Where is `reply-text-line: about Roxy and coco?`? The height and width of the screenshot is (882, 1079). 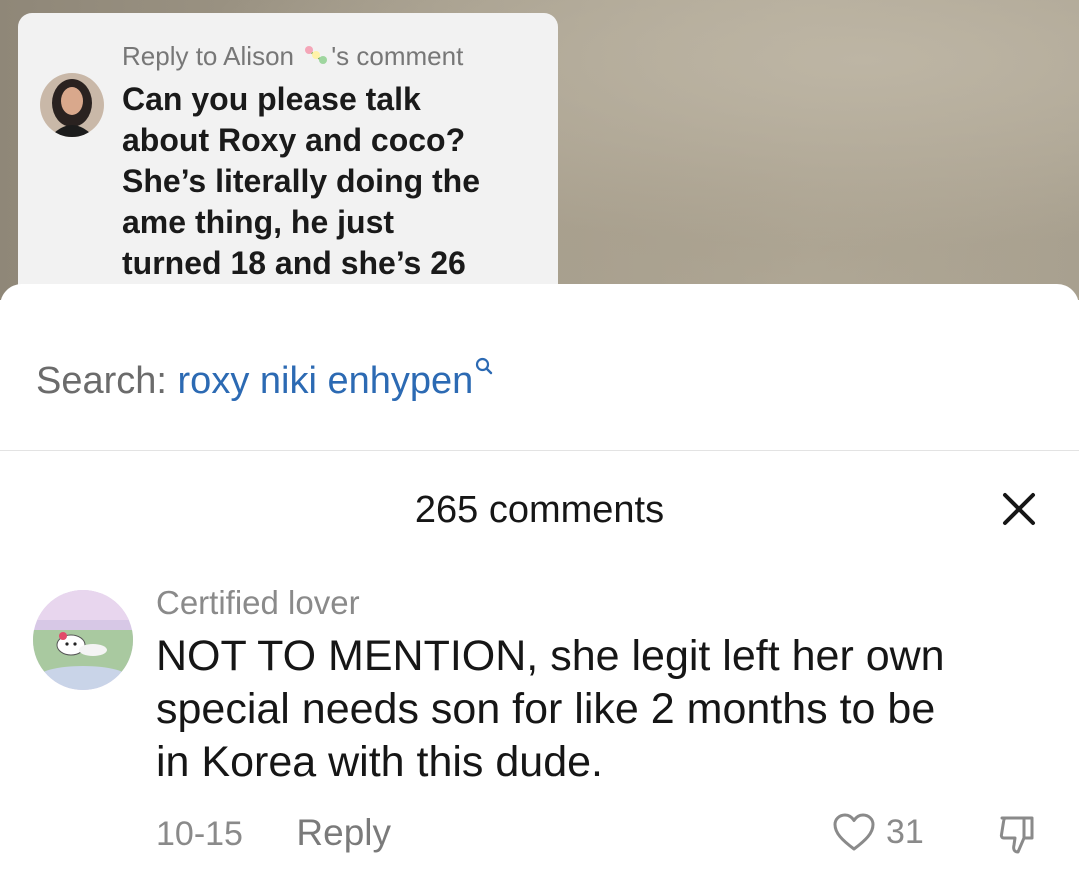
reply-text-line: about Roxy and coco? is located at coordinates (294, 140).